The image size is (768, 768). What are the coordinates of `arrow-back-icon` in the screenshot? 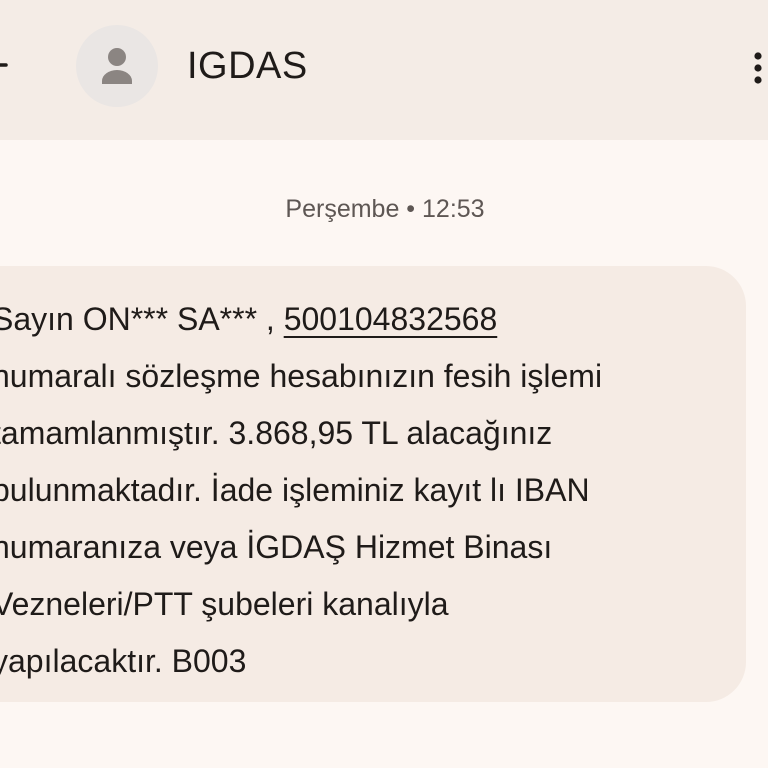 It's located at (13, 65).